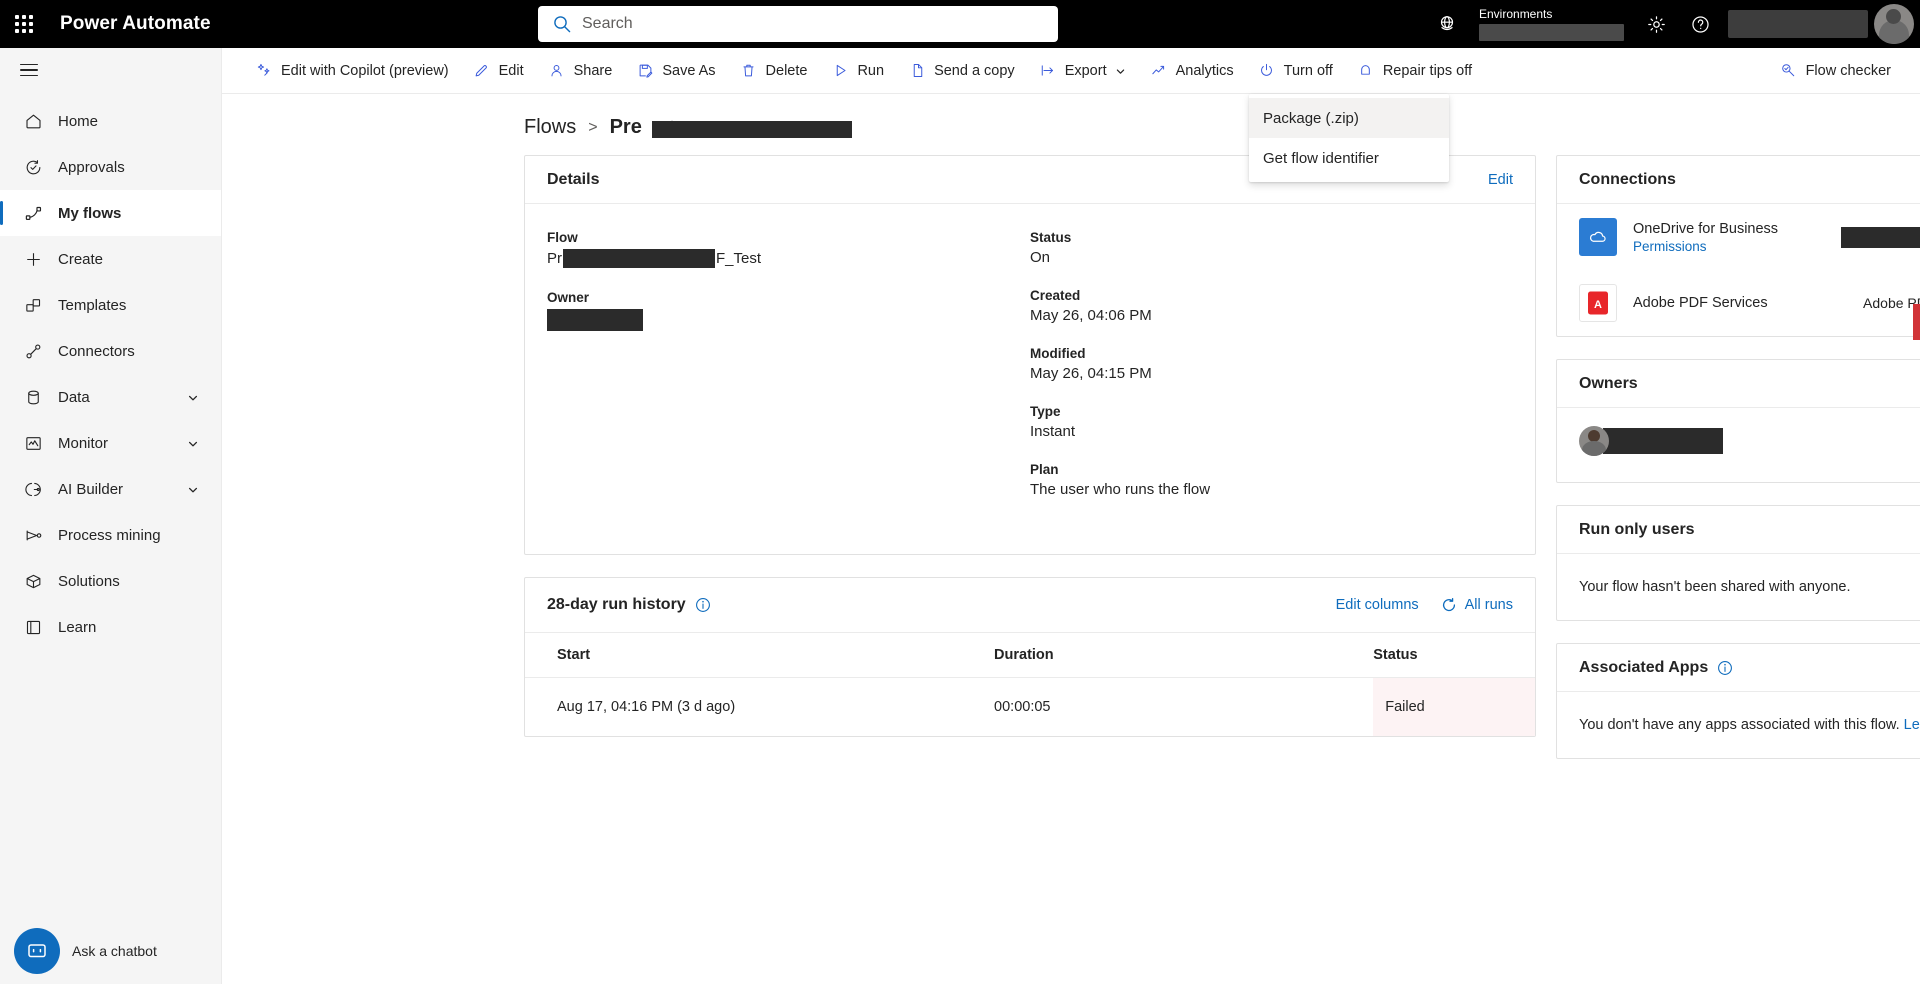 The height and width of the screenshot is (984, 1920). Describe the element at coordinates (92, 305) in the screenshot. I see `sidebar-item-label: Templates` at that location.